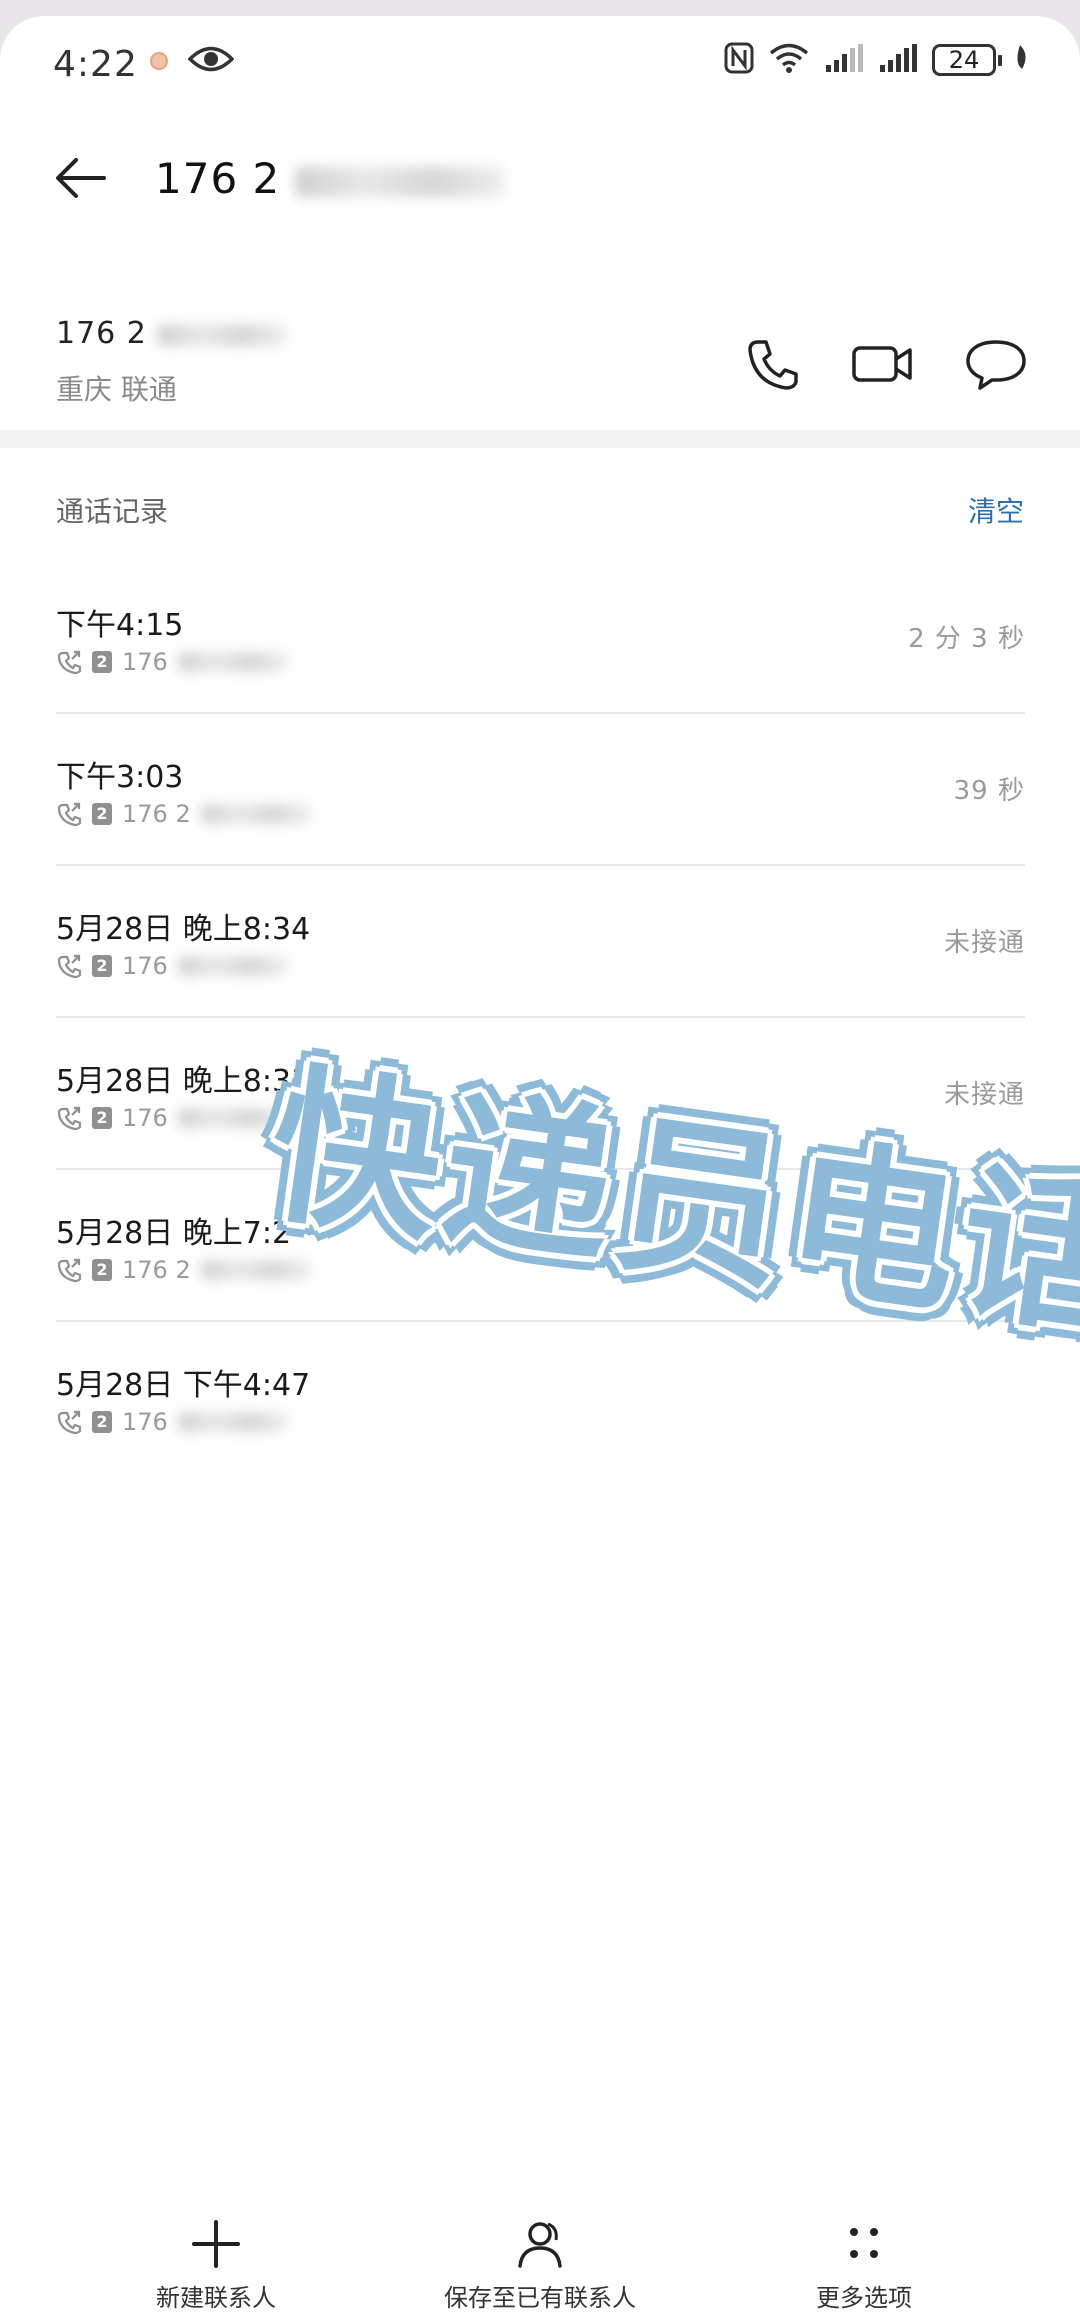 This screenshot has width=1080, height=2315. What do you see at coordinates (996, 510) in the screenshot?
I see `clear-button: 清空` at bounding box center [996, 510].